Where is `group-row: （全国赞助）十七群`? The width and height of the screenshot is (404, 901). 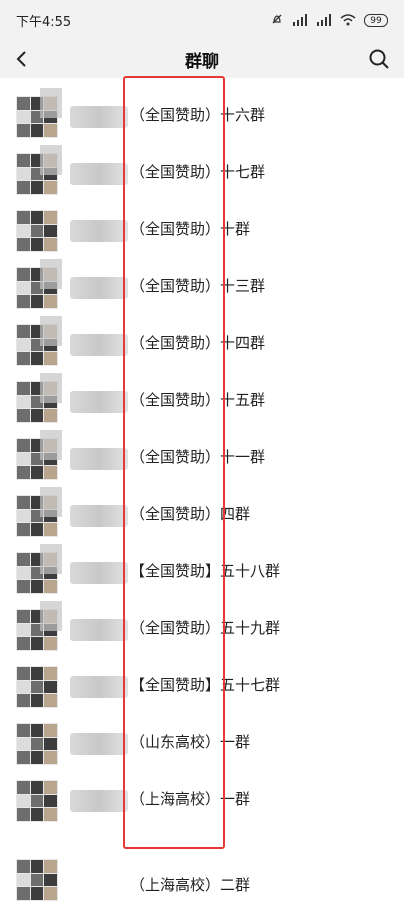 group-row: （全国赞助）十七群 is located at coordinates (202, 173).